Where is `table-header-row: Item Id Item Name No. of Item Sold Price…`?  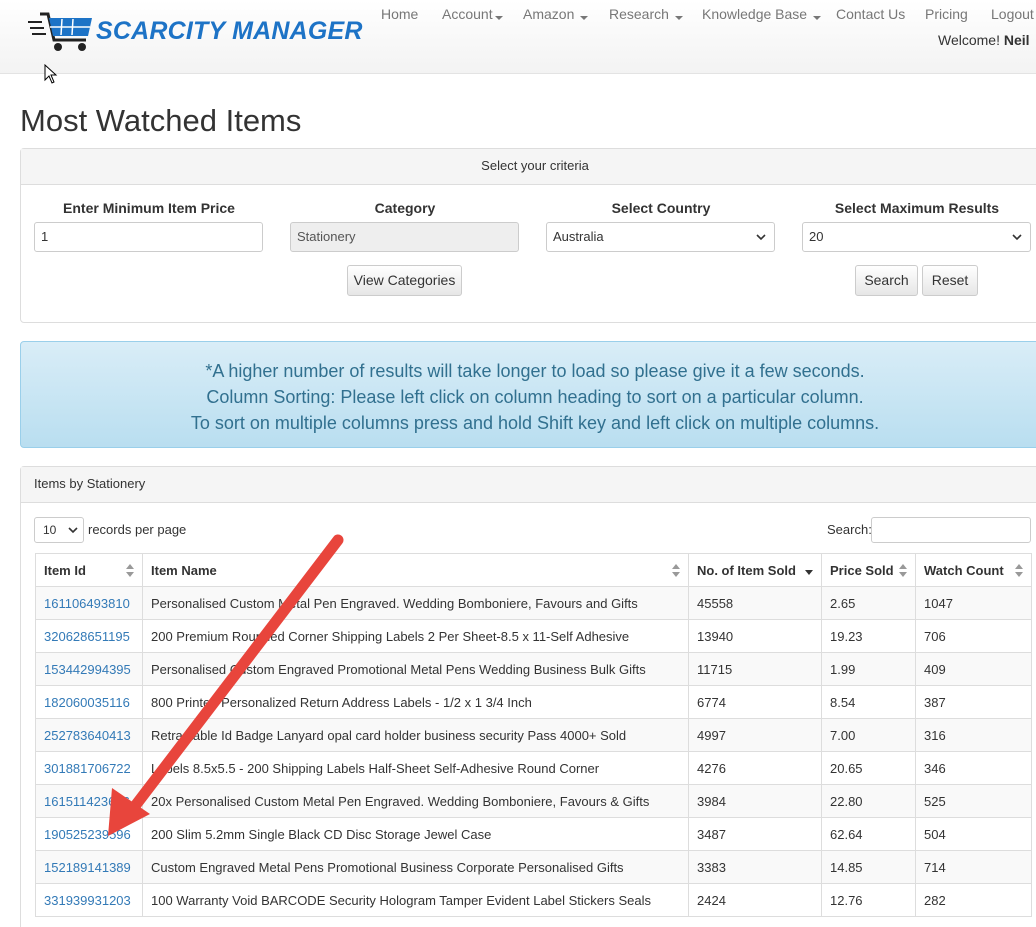 table-header-row: Item Id Item Name No. of Item Sold Price… is located at coordinates (533, 570).